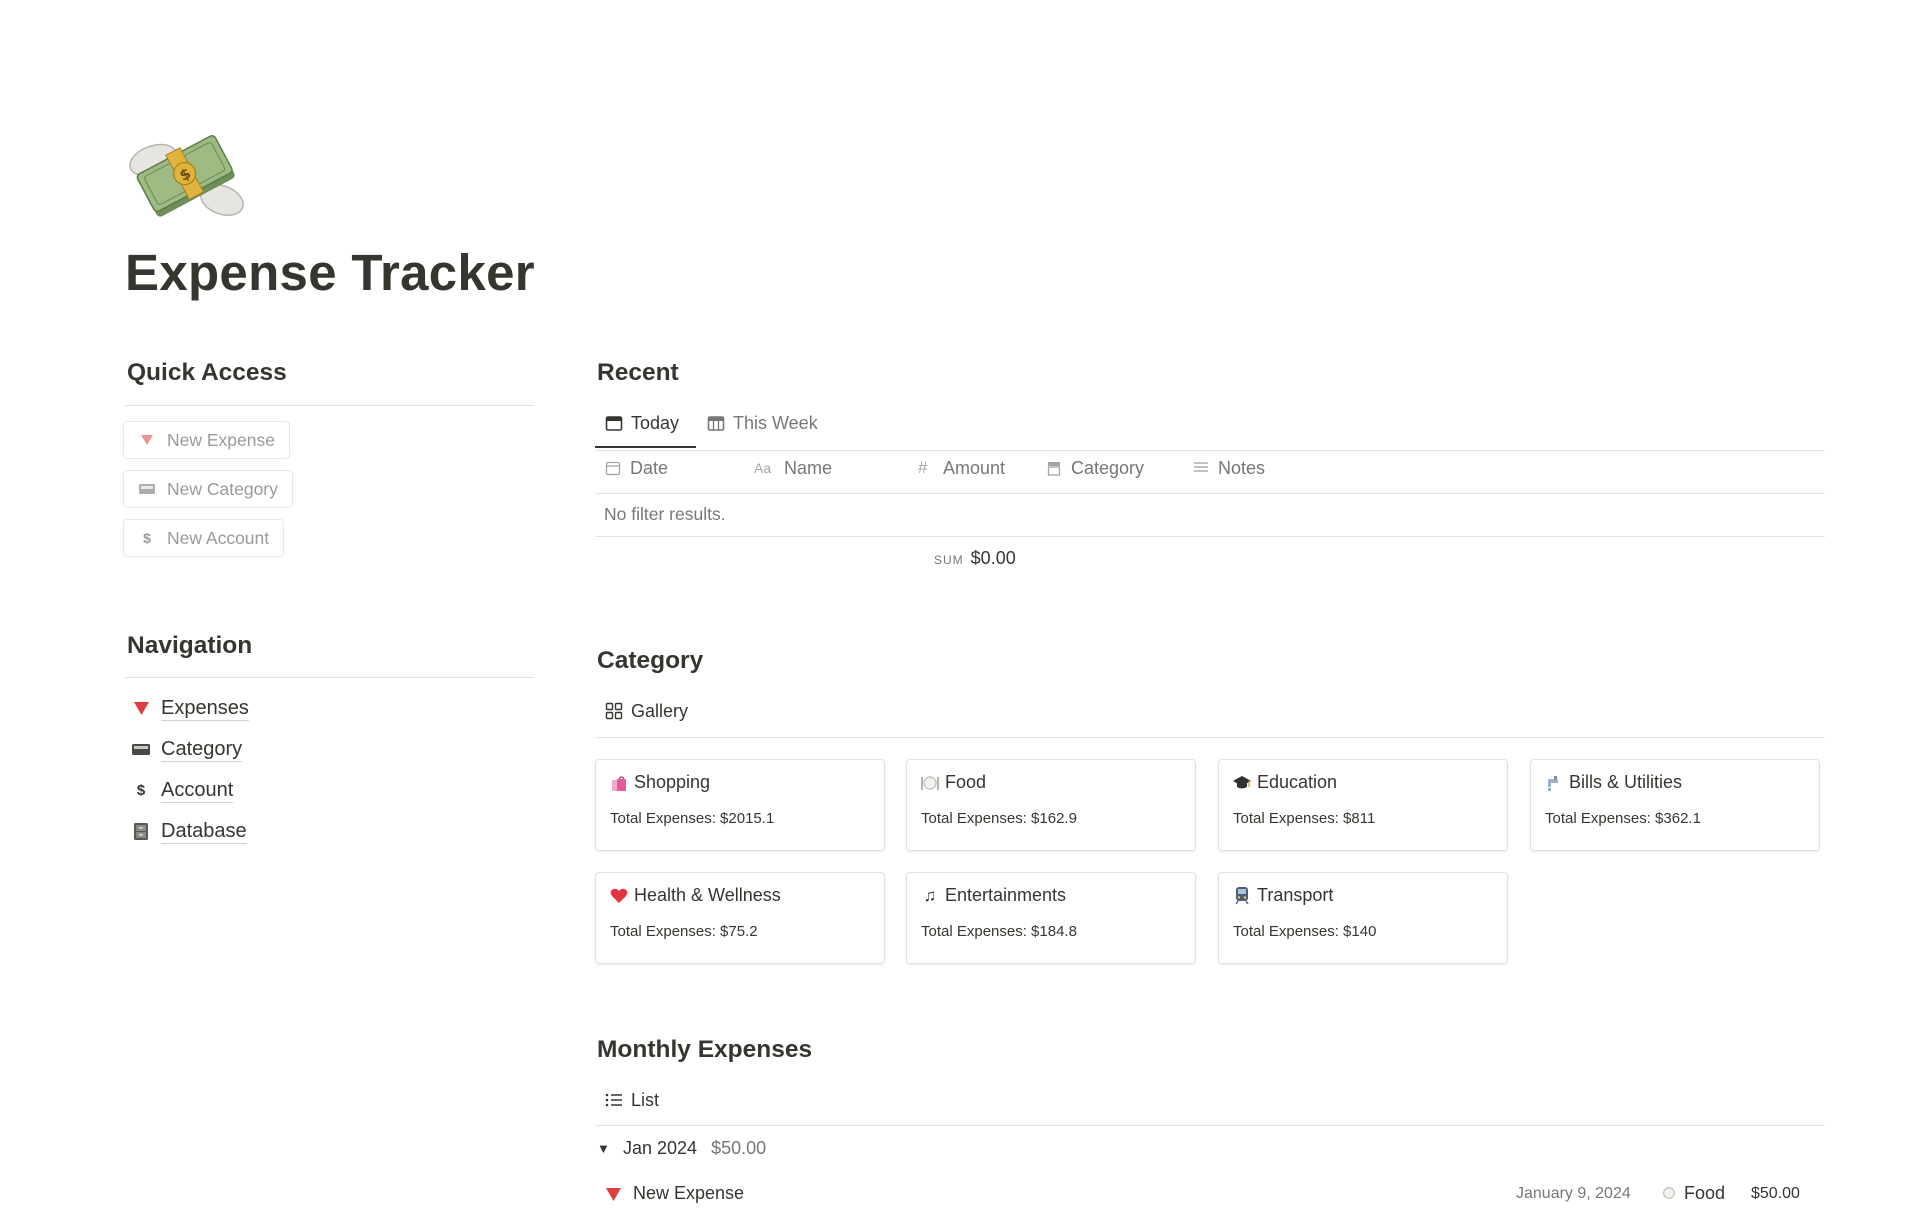 The image size is (1920, 1209). What do you see at coordinates (808, 467) in the screenshot?
I see `column-label: Name` at bounding box center [808, 467].